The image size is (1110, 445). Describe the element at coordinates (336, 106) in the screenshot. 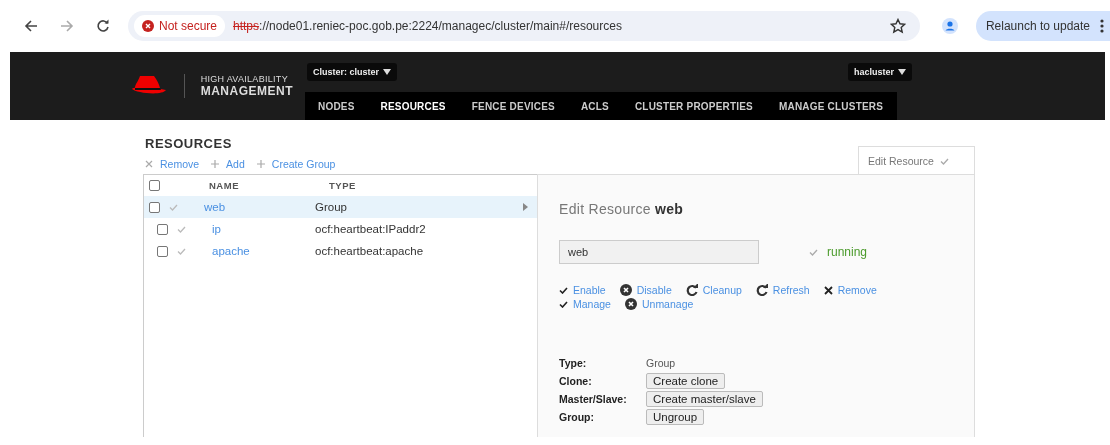

I see `nav-tab: NODES` at that location.